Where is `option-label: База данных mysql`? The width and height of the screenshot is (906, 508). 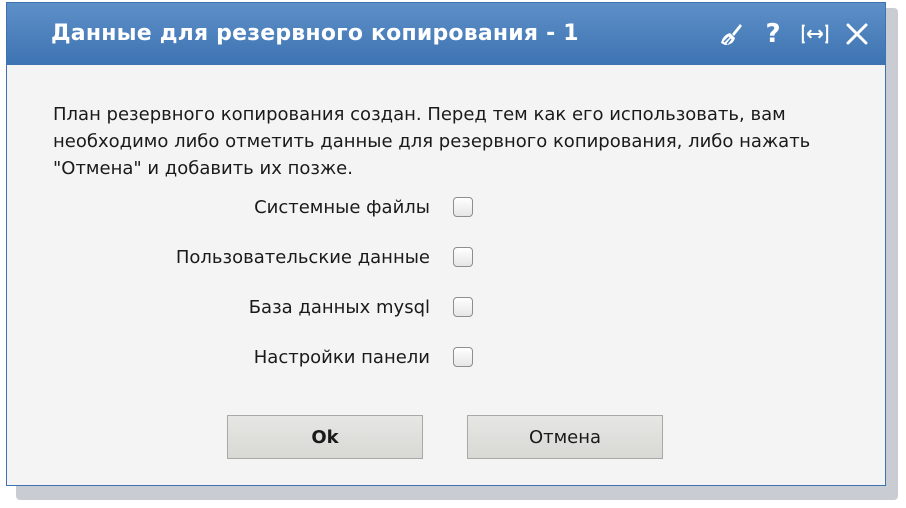 option-label: База данных mysql is located at coordinates (339, 307).